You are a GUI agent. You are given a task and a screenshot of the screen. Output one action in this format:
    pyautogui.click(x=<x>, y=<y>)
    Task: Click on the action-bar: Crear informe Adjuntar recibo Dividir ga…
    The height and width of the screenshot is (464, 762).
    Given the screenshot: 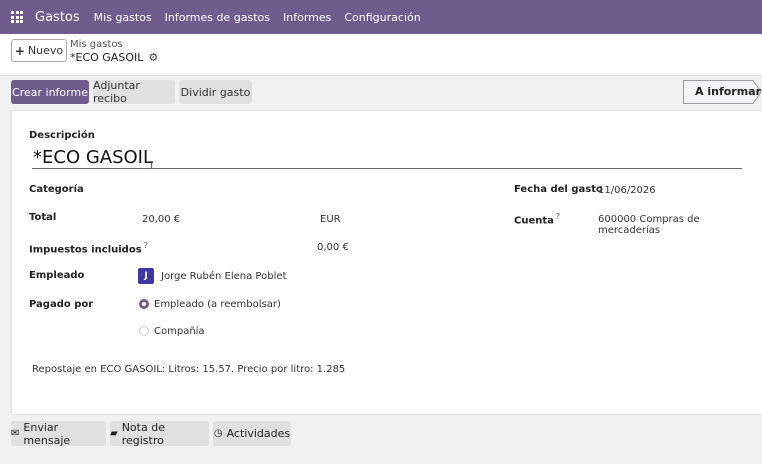 What is the action you would take?
    pyautogui.click(x=381, y=93)
    